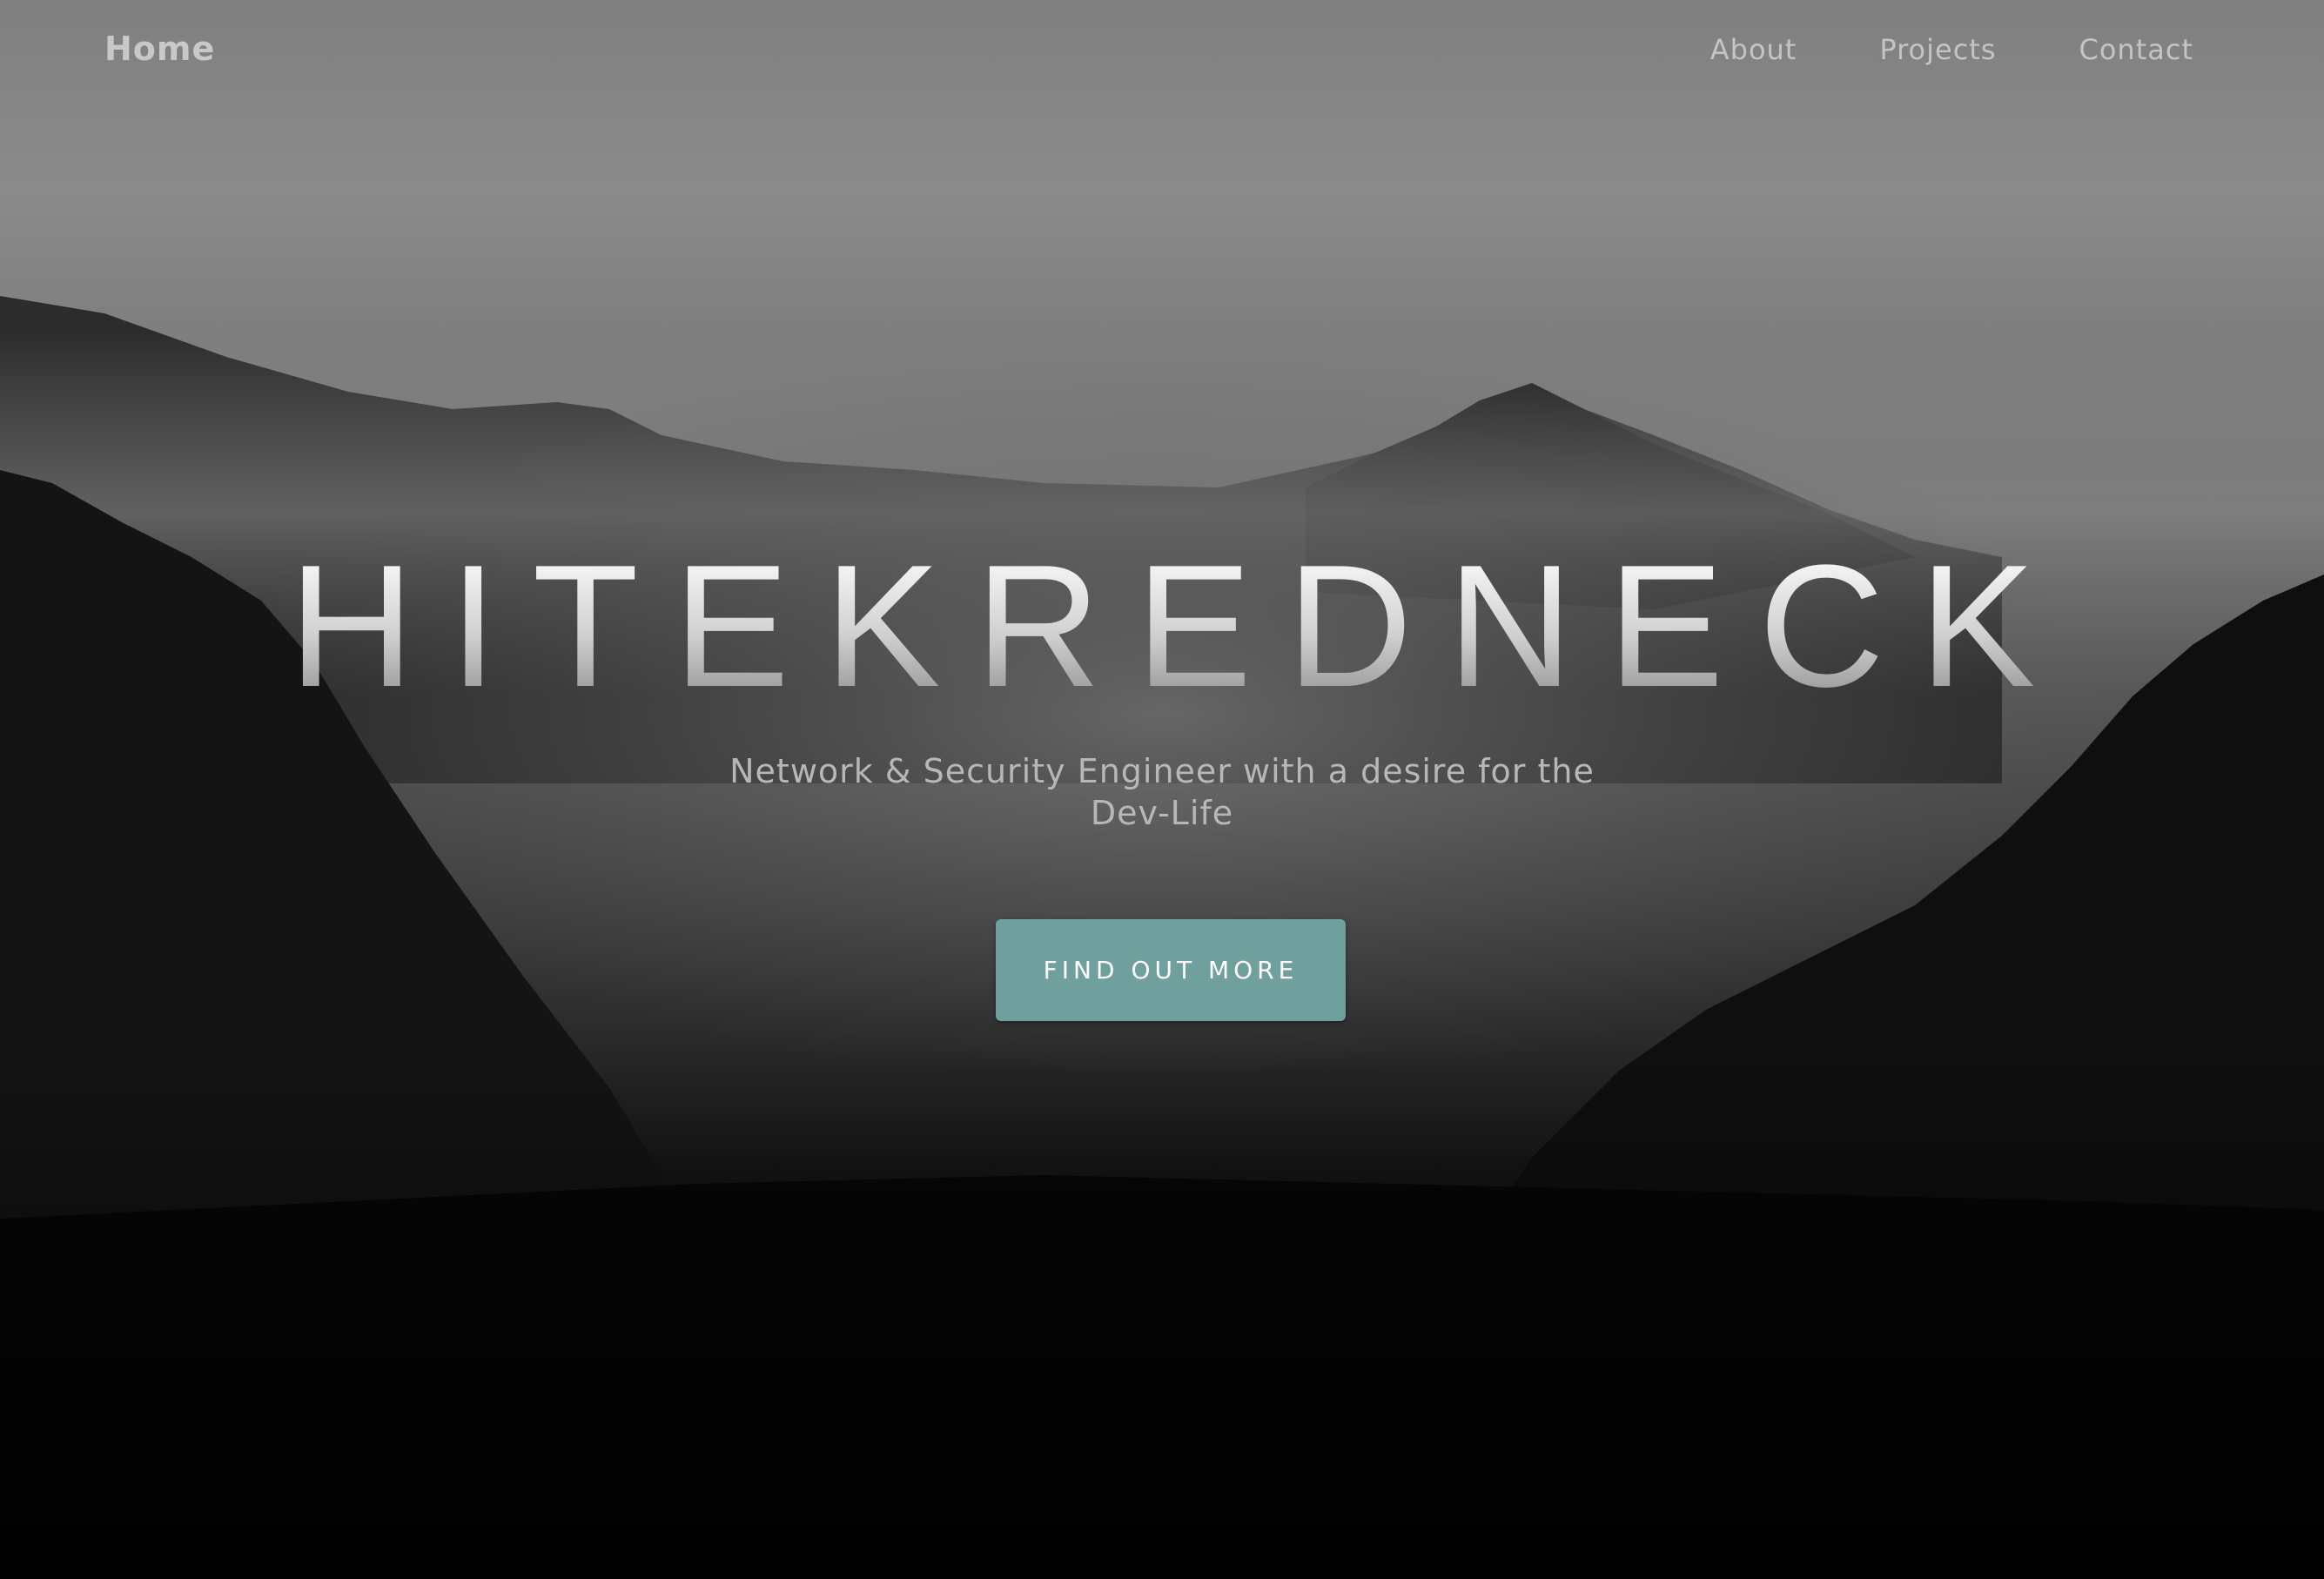  What do you see at coordinates (1171, 970) in the screenshot?
I see `find-out-more-button: FIND OUT MORE` at bounding box center [1171, 970].